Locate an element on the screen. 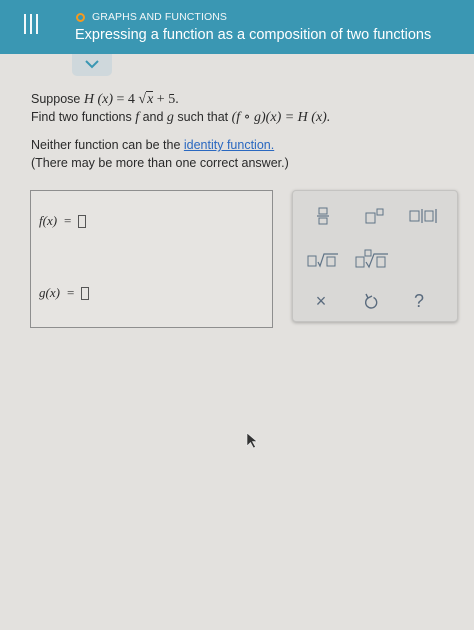 The height and width of the screenshot is (630, 474). menu-icon is located at coordinates (31, 24).